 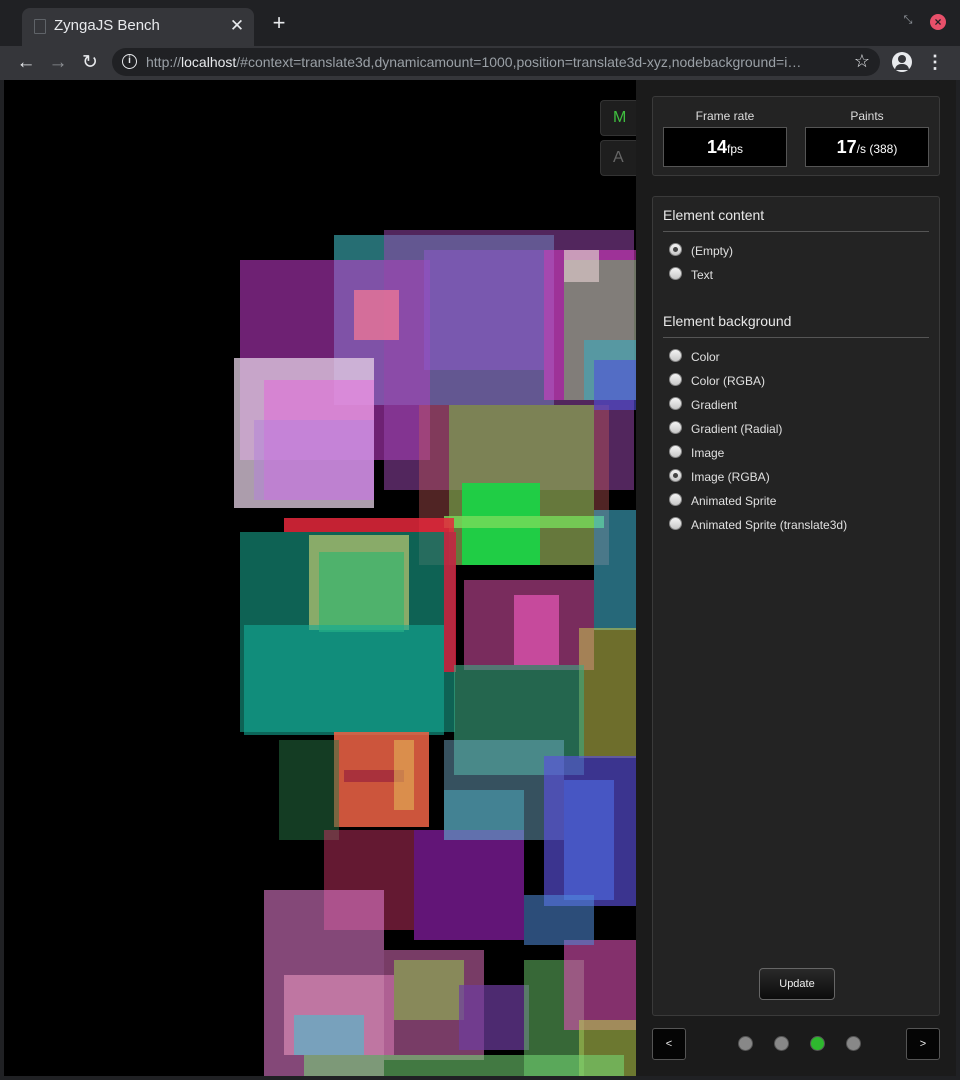 What do you see at coordinates (129, 61) in the screenshot?
I see `info-icon: i` at bounding box center [129, 61].